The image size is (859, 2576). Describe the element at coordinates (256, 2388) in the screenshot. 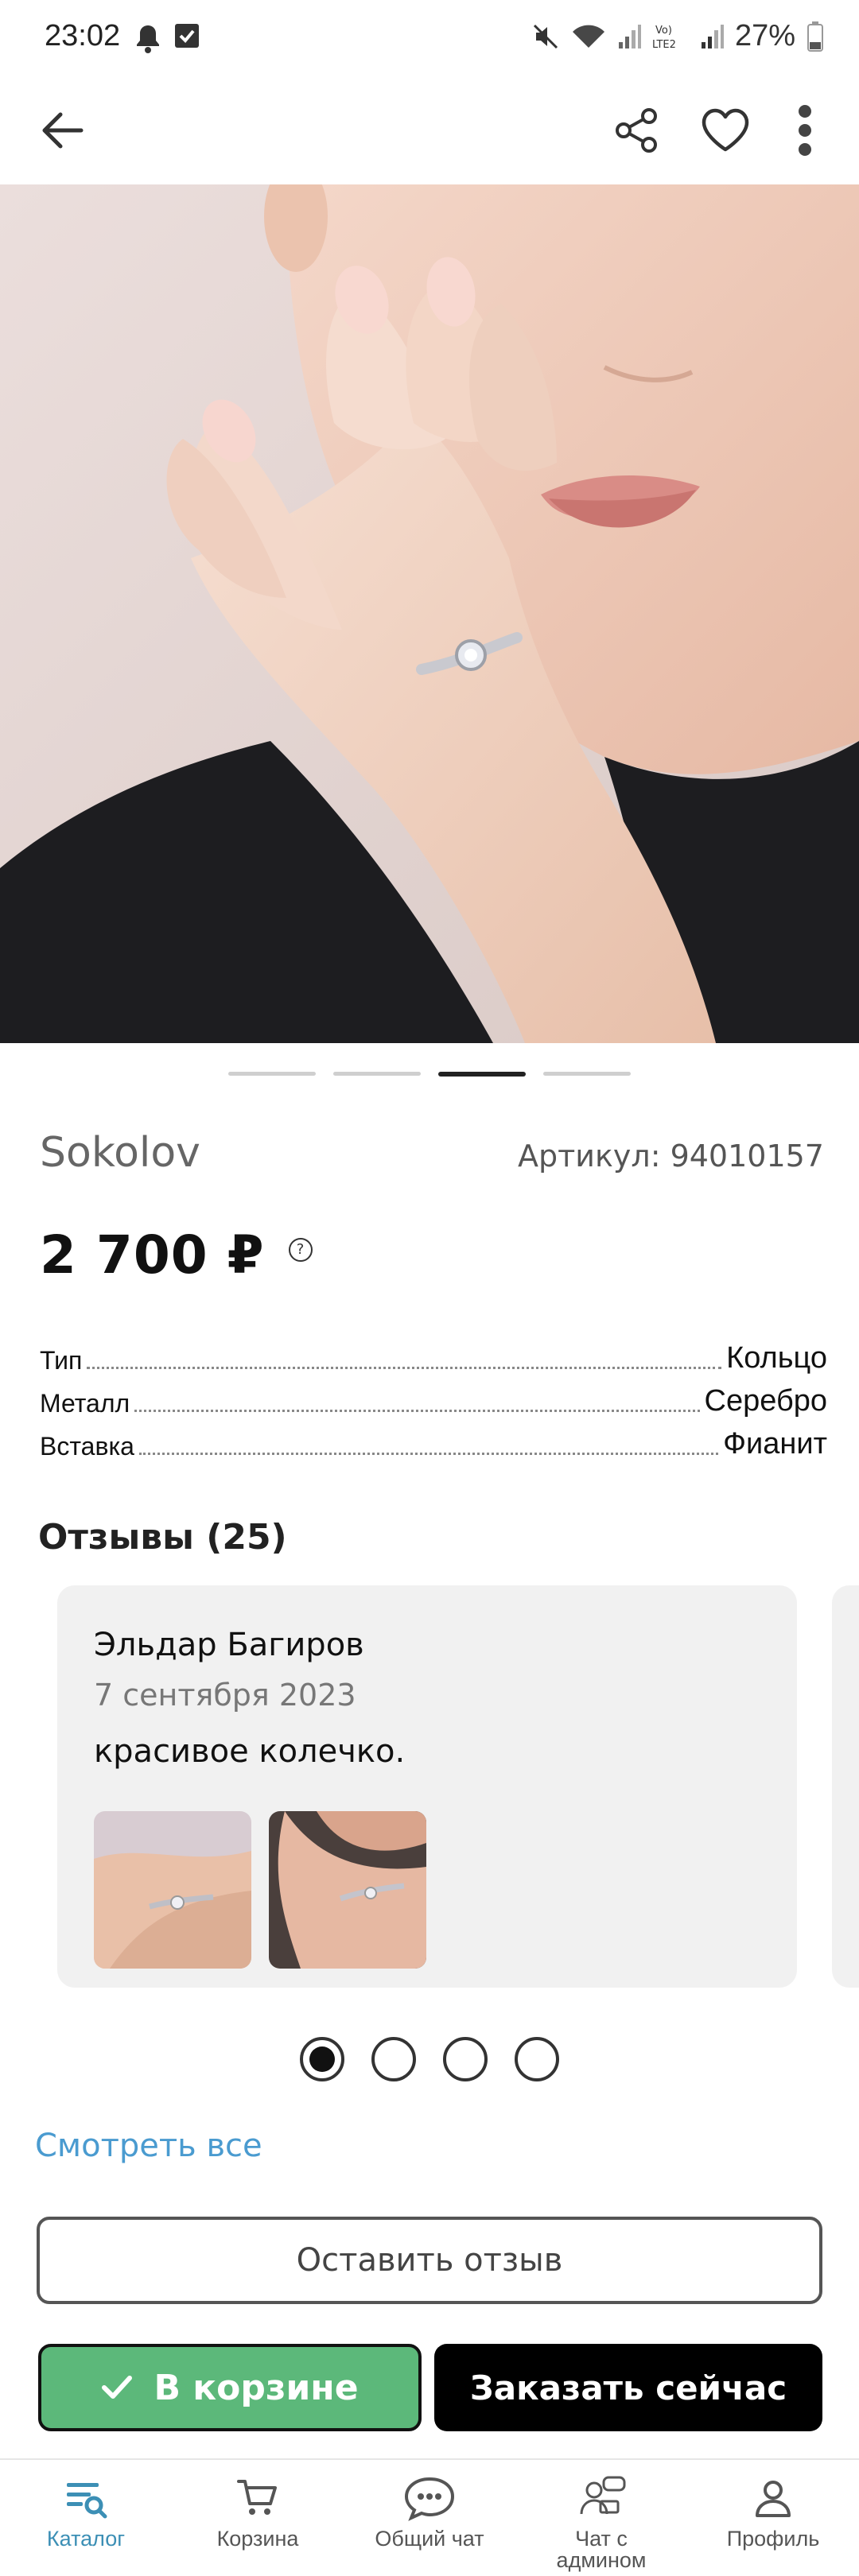

I see `in-cart-label: В корзине` at that location.